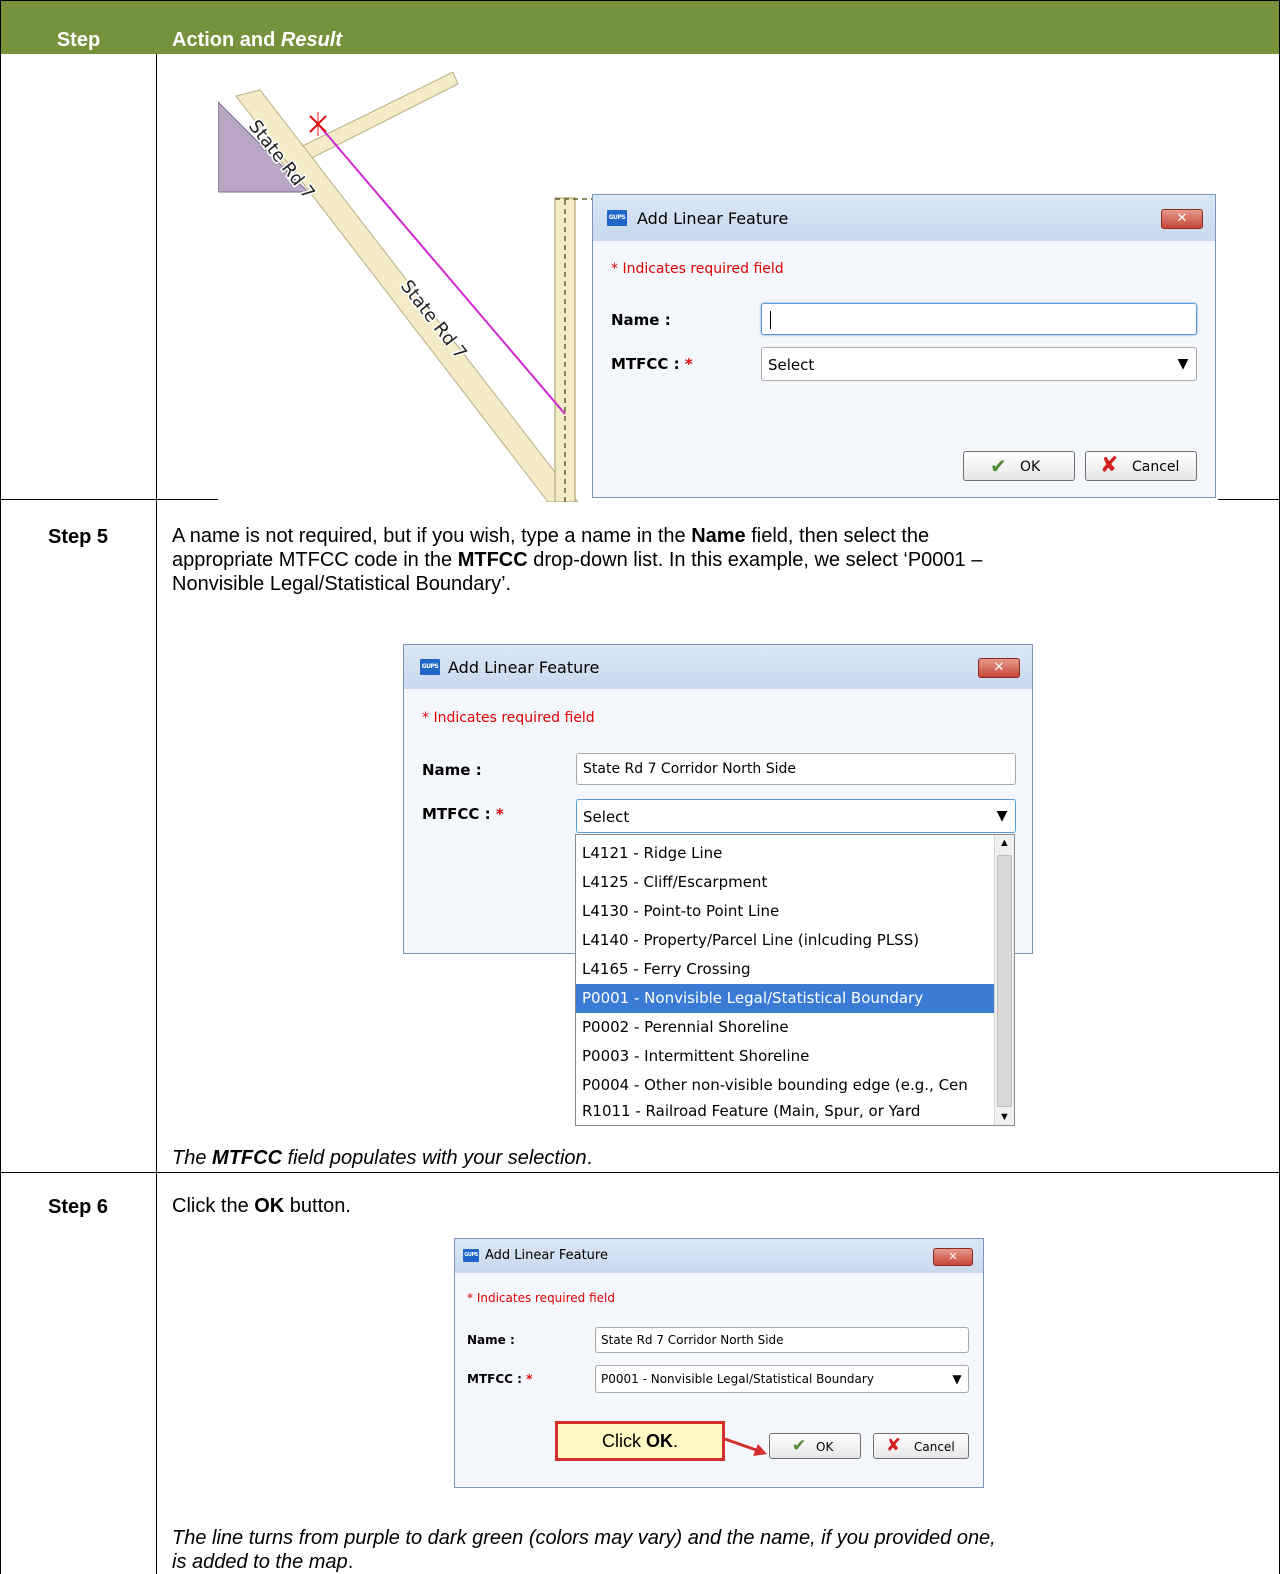 Image resolution: width=1283 pixels, height=1574 pixels. What do you see at coordinates (0, 787) in the screenshot?
I see `table-left-border` at bounding box center [0, 787].